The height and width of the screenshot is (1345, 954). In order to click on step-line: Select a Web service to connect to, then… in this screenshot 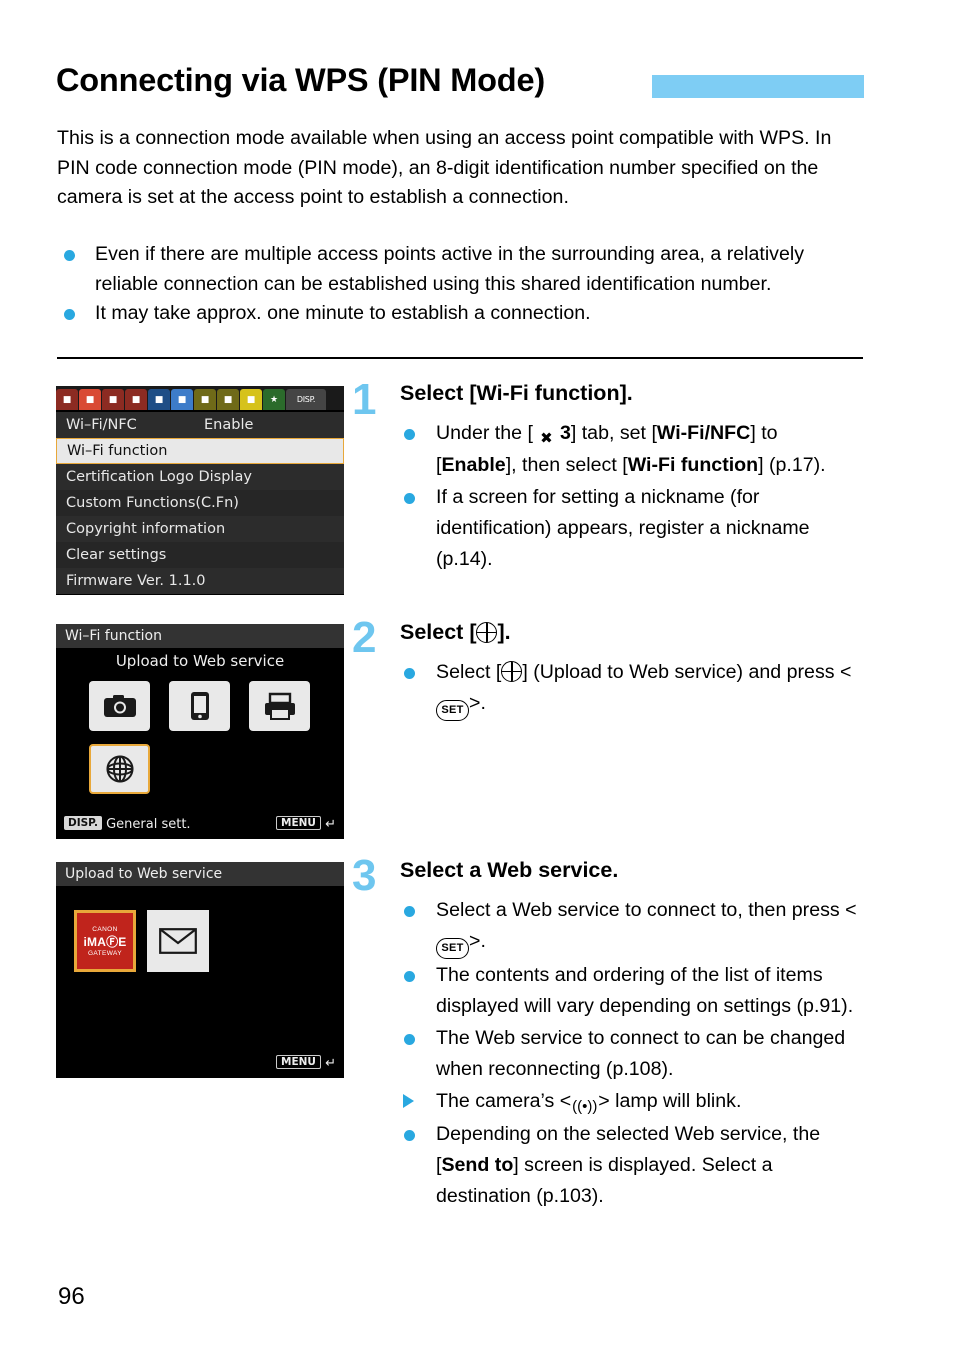, I will do `click(631, 927)`.